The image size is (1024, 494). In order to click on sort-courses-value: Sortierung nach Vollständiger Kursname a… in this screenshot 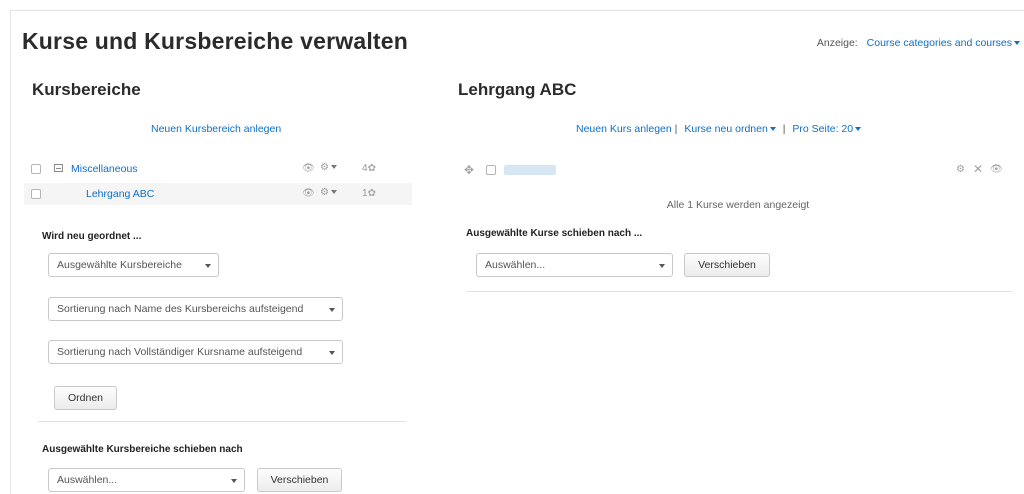, I will do `click(180, 352)`.